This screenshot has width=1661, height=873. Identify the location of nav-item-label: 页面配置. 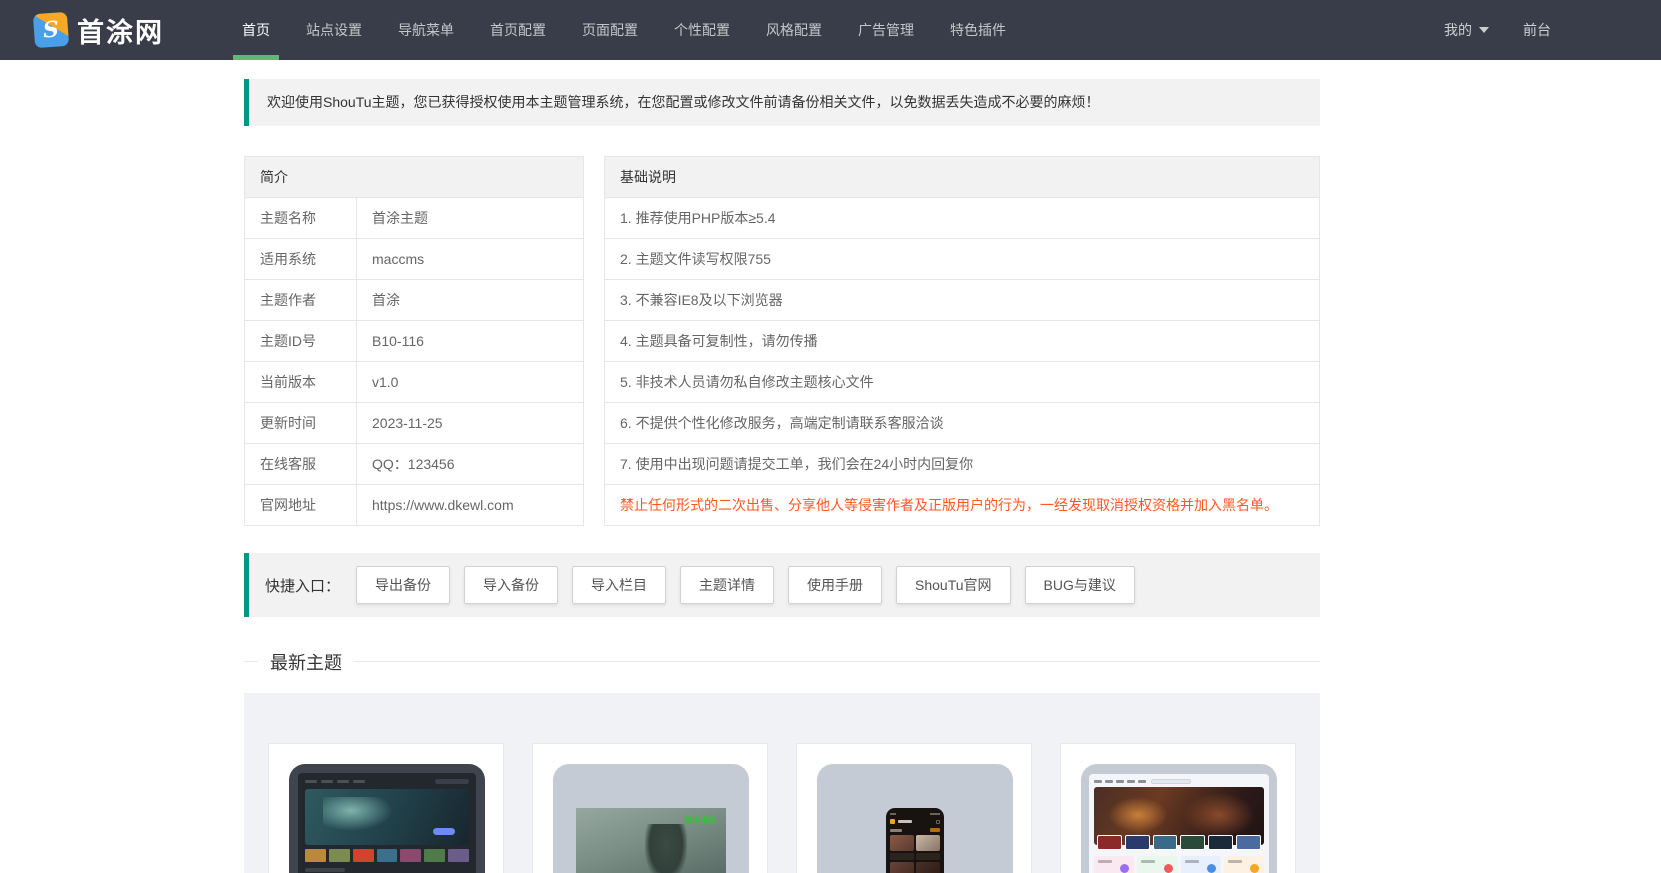
(610, 30).